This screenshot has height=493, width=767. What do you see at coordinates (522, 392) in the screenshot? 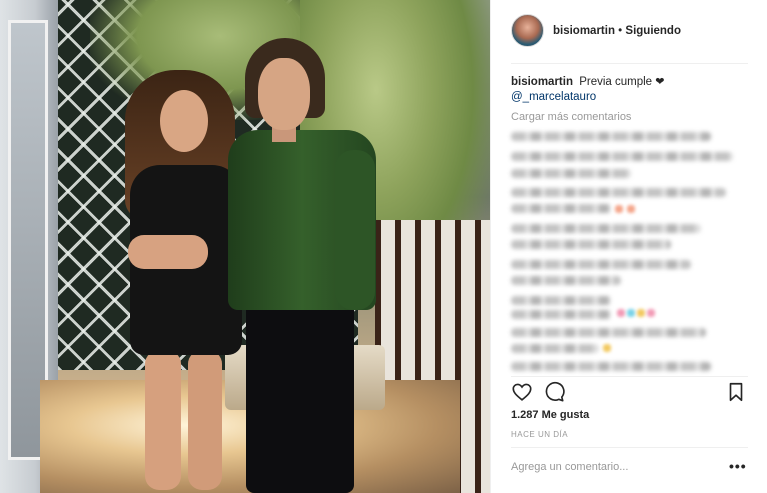
I see `heart-outline-icon` at bounding box center [522, 392].